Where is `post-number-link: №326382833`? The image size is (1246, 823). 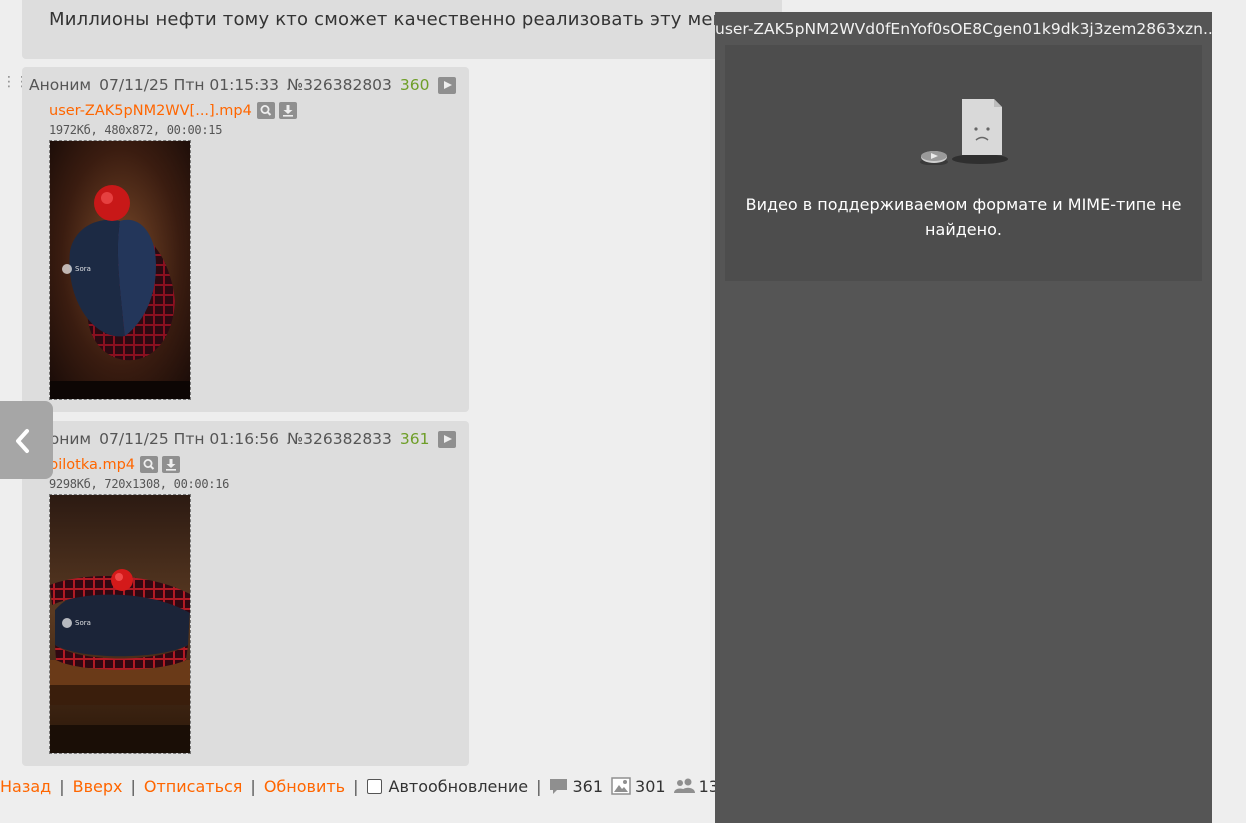 post-number-link: №326382833 is located at coordinates (339, 439).